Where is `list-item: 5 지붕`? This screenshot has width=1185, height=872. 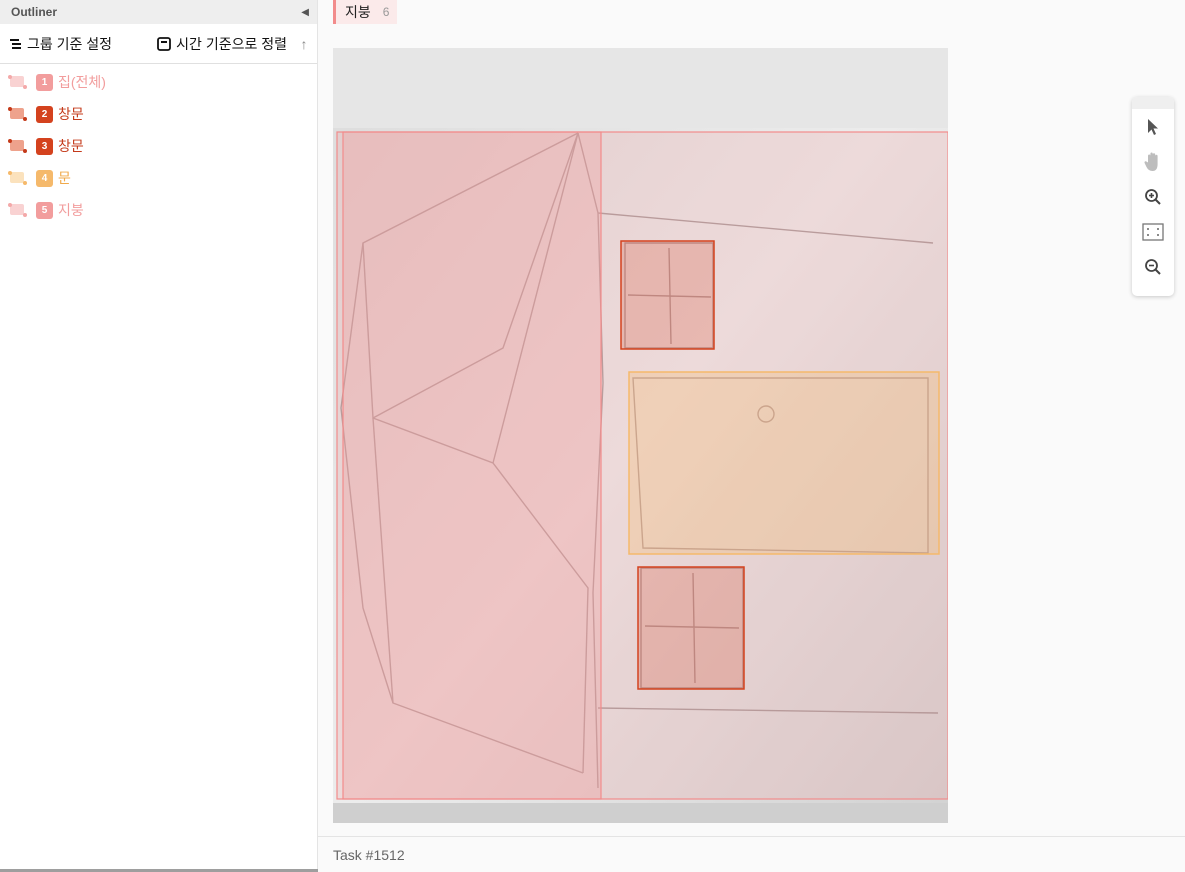 list-item: 5 지붕 is located at coordinates (158, 210).